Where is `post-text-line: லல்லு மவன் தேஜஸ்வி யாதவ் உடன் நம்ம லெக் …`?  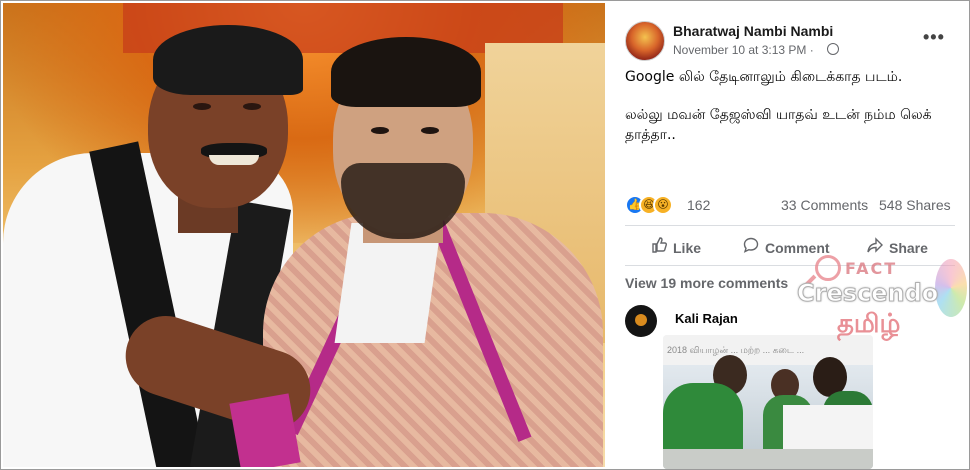
post-text-line: லல்லு மவன் தேஜஸ்வி யாதவ் உடன் நம்ம லெக் … is located at coordinates (778, 125).